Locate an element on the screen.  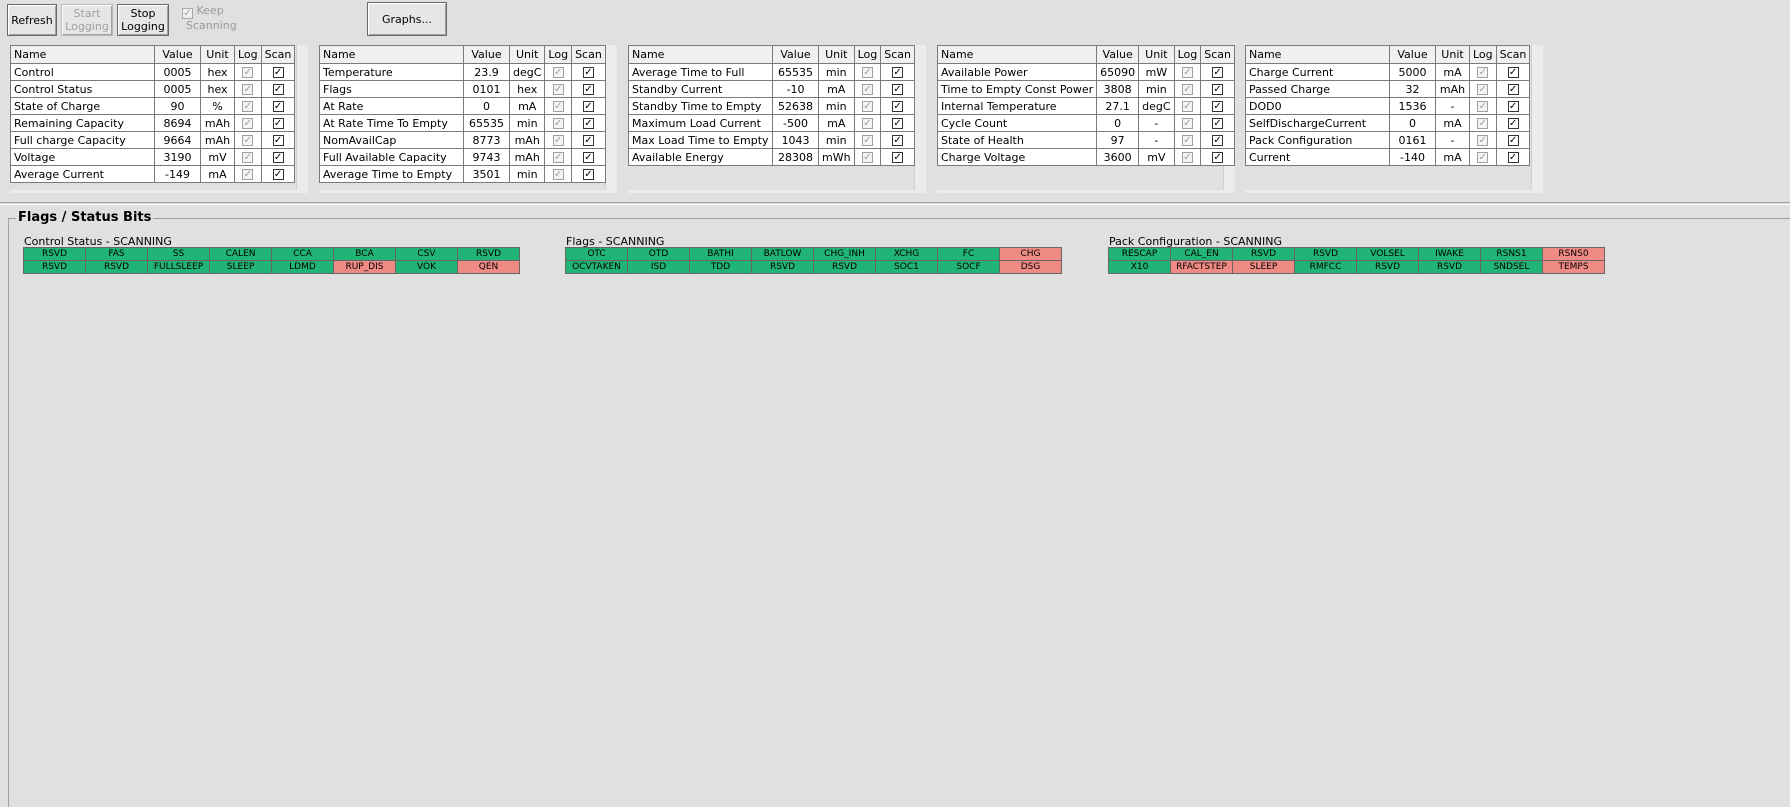
start-logging-button: Start Logging is located at coordinates (87, 20).